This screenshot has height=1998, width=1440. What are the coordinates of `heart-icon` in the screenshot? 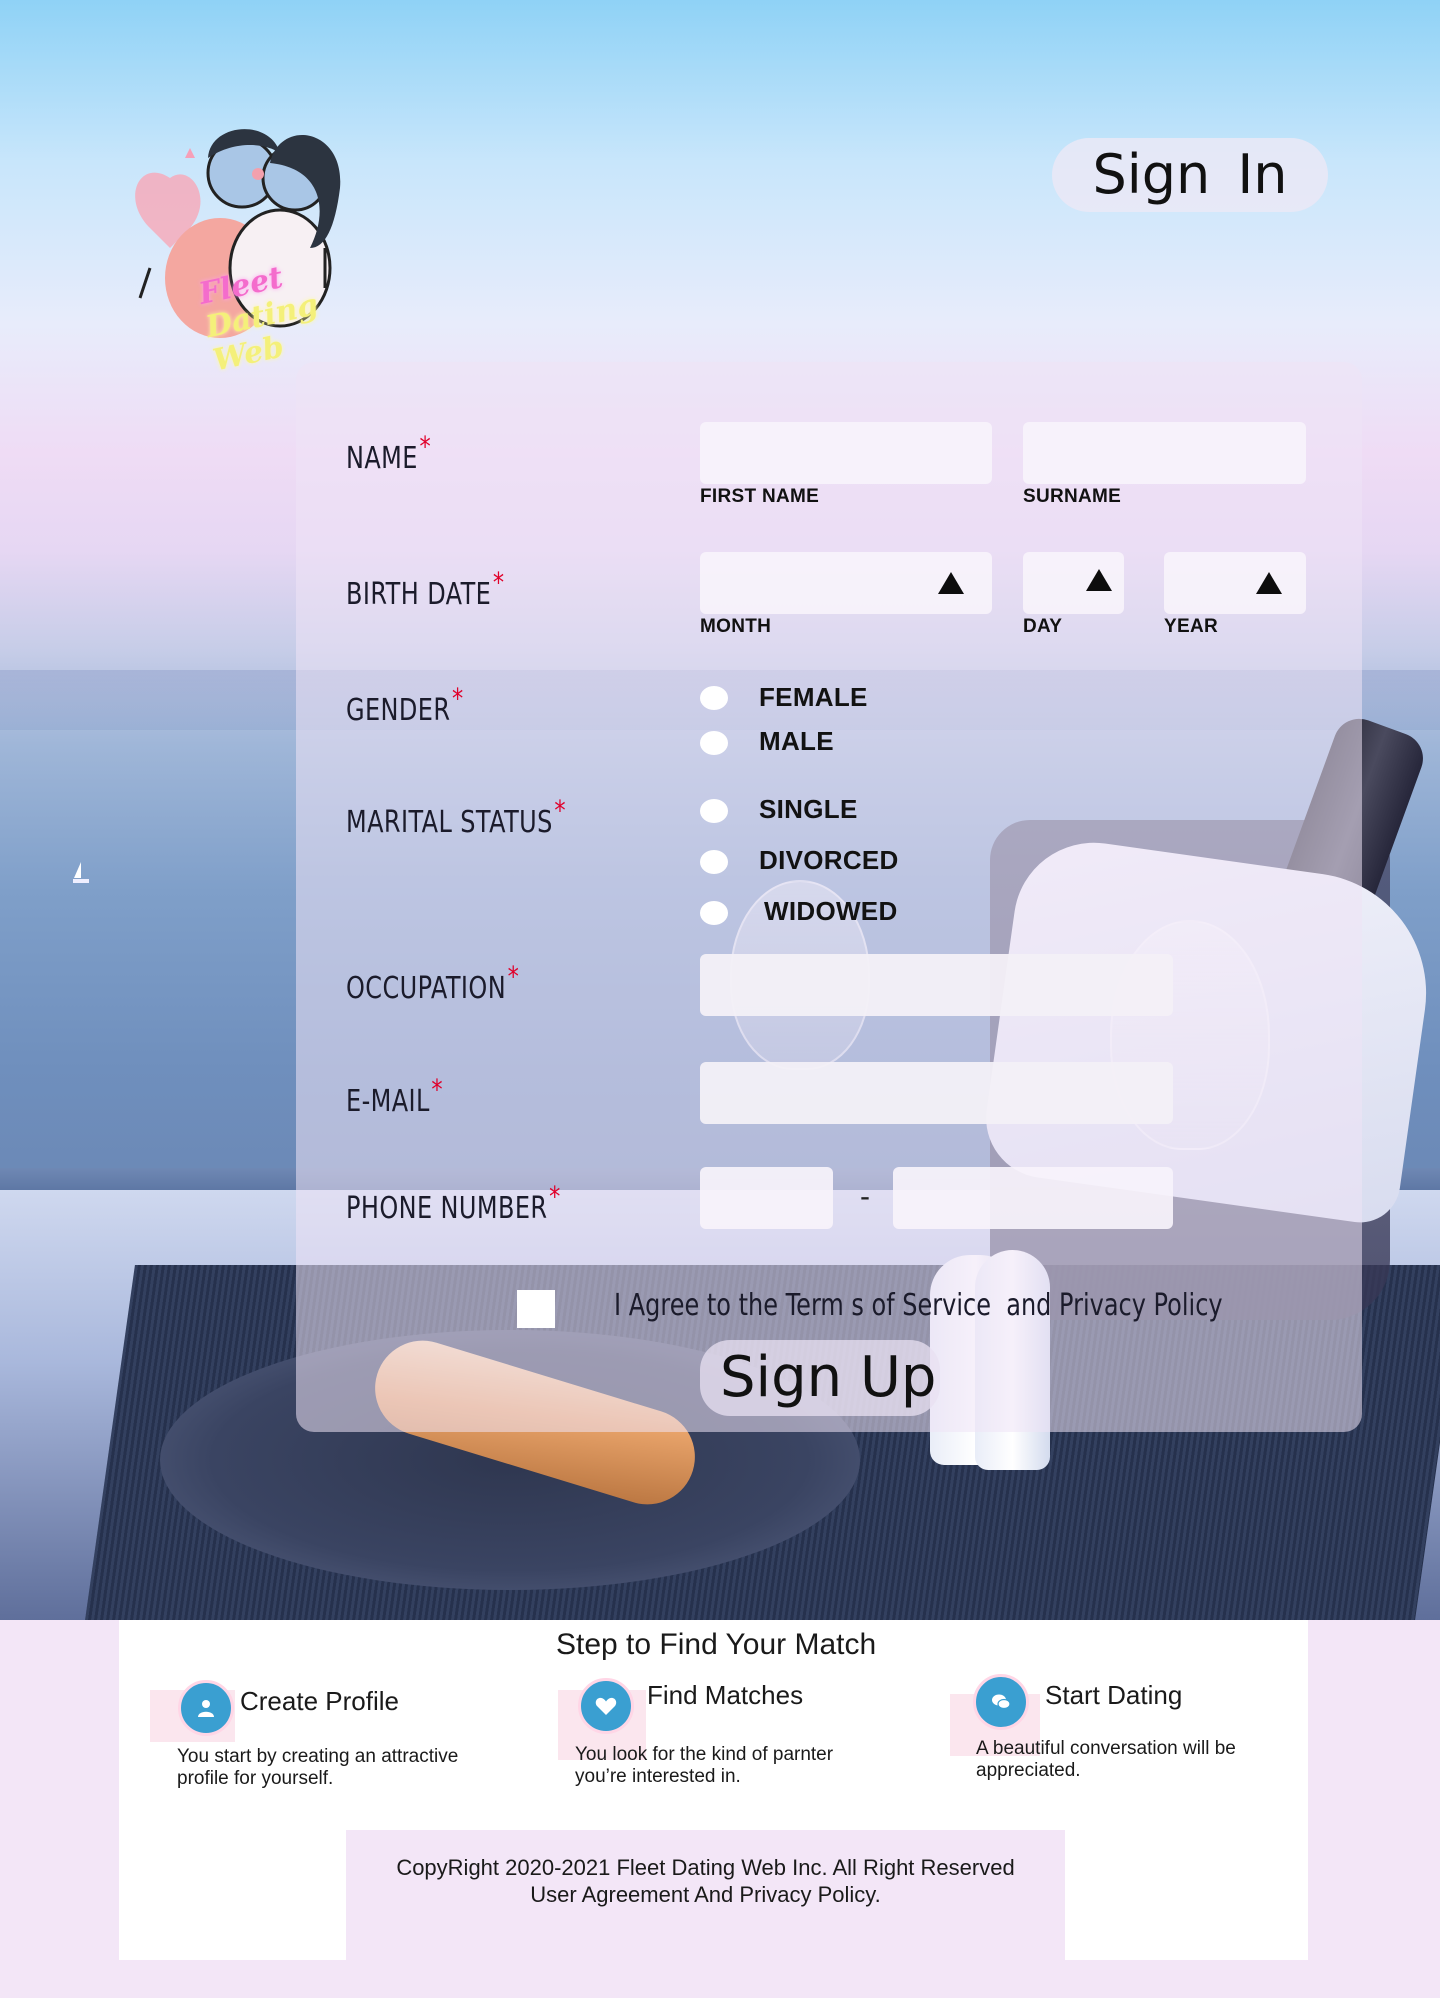 It's located at (606, 1706).